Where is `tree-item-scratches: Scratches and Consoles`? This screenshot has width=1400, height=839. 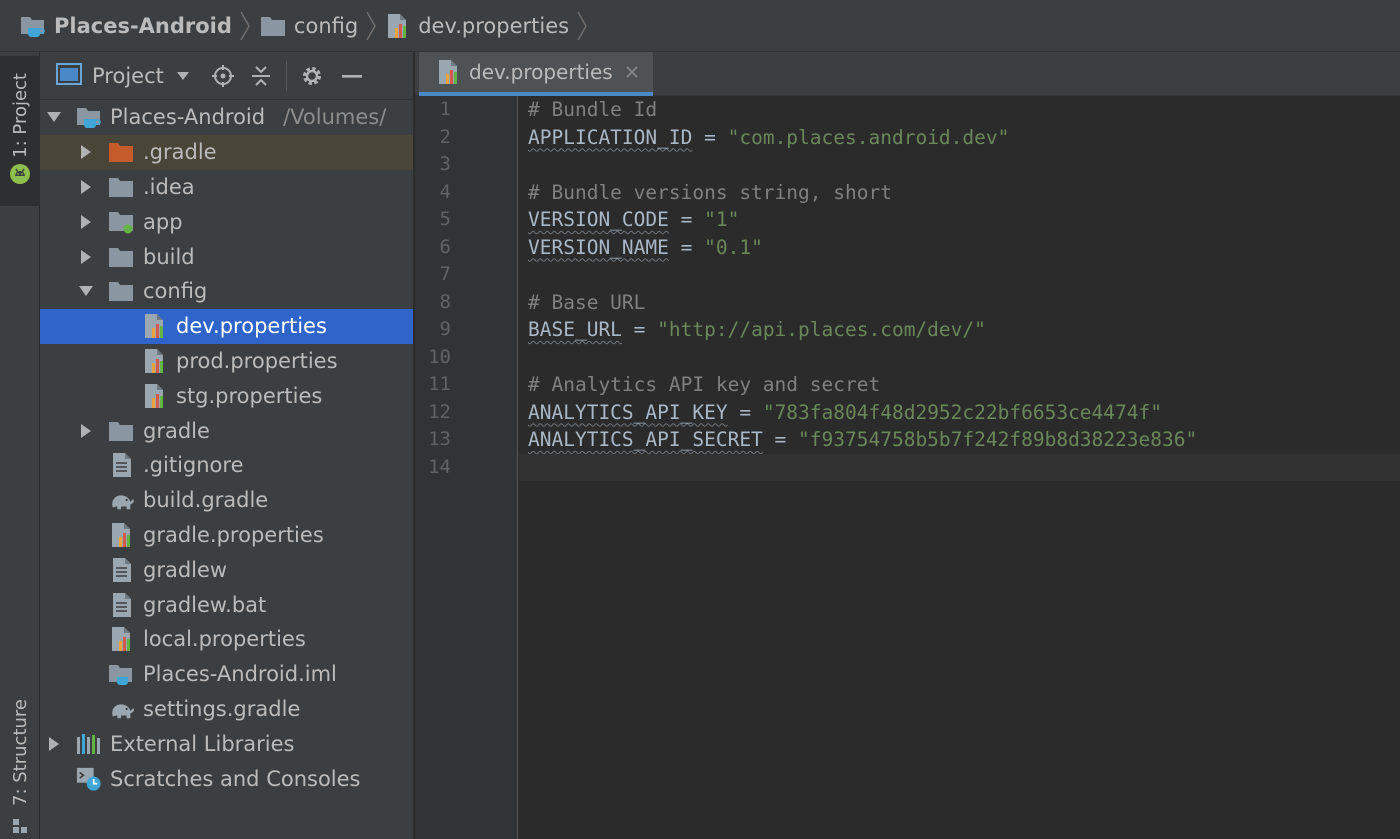 tree-item-scratches: Scratches and Consoles is located at coordinates (226, 778).